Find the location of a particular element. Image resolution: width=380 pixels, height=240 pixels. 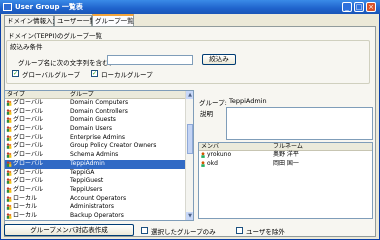

group-name: Schema Admins is located at coordinates (94, 155).